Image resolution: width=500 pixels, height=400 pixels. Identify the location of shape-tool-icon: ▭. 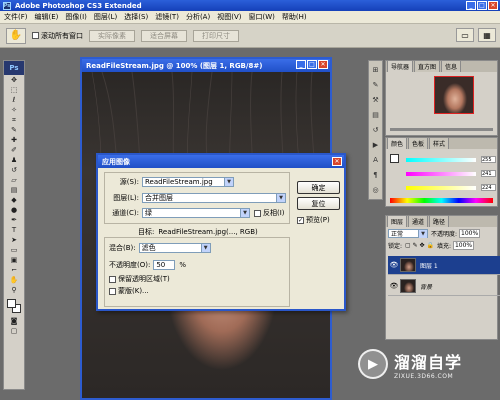
(14, 250).